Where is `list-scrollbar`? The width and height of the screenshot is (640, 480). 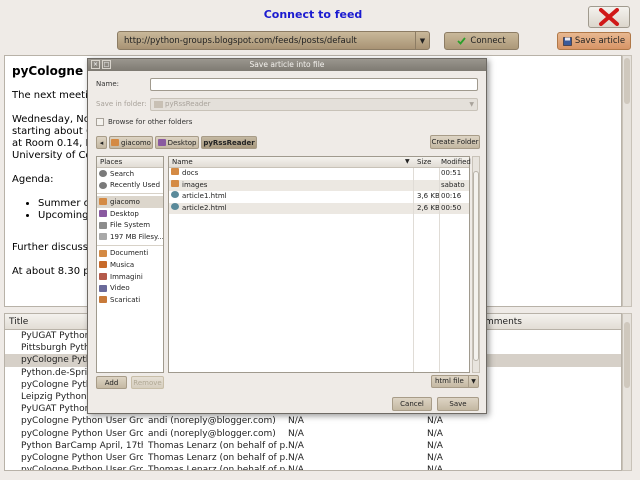
list-scrollbar is located at coordinates (627, 392).